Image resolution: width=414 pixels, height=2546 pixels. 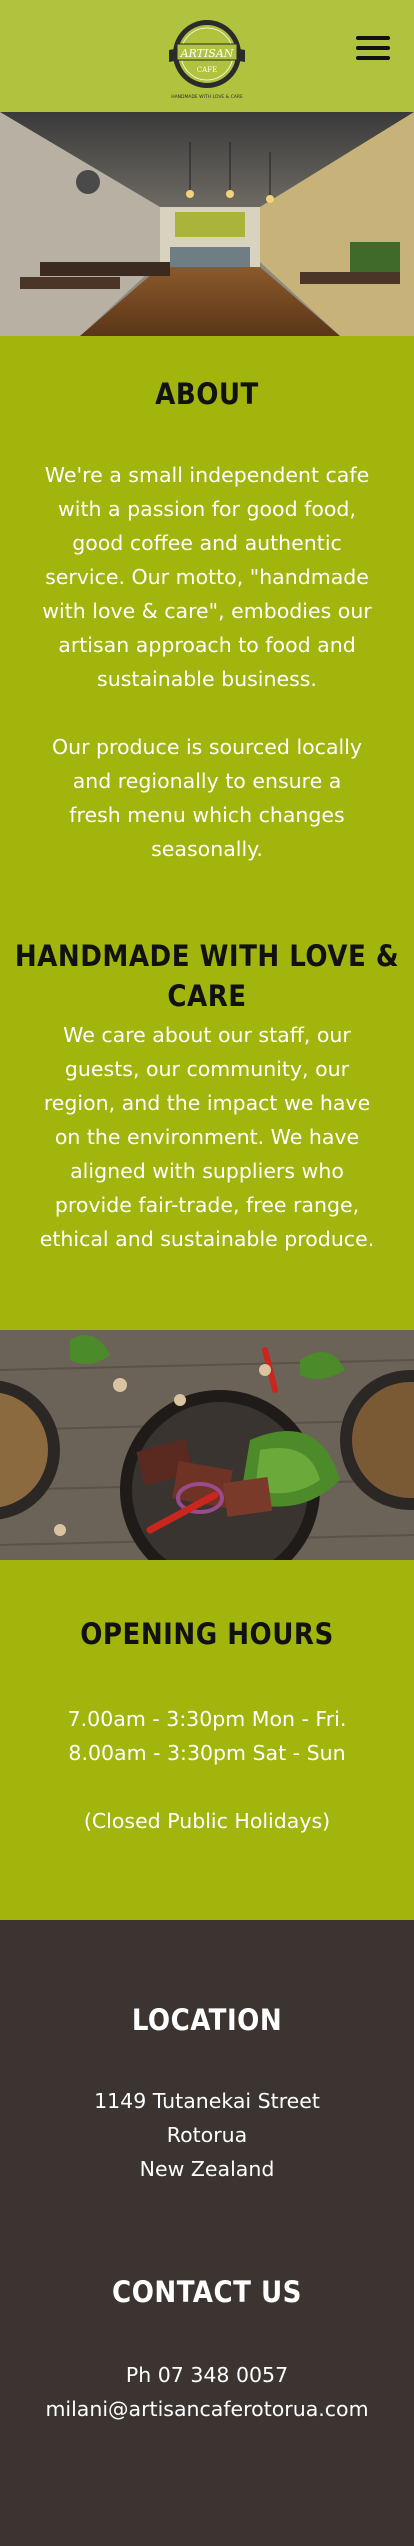 What do you see at coordinates (207, 97) in the screenshot?
I see `svg-text: HANDMADE WITH LOVE & CARE` at bounding box center [207, 97].